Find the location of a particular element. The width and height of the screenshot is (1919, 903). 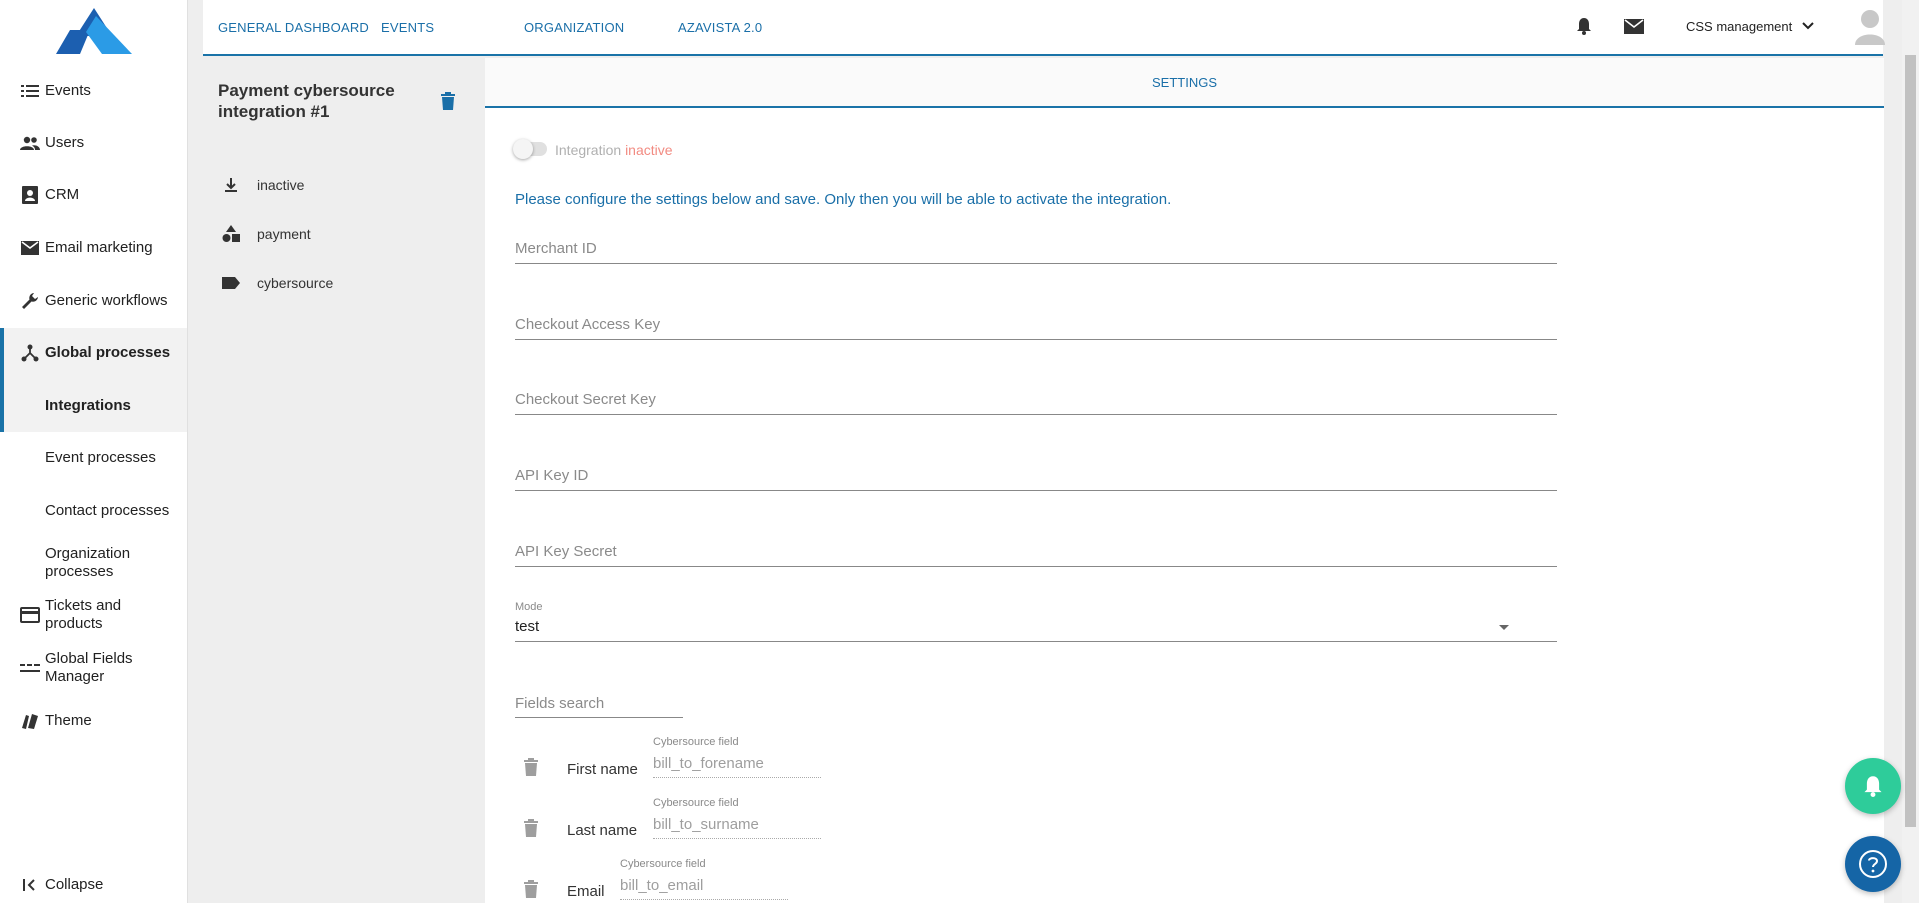

cybersource-field-placeholder: bill_to_surname is located at coordinates (706, 824).